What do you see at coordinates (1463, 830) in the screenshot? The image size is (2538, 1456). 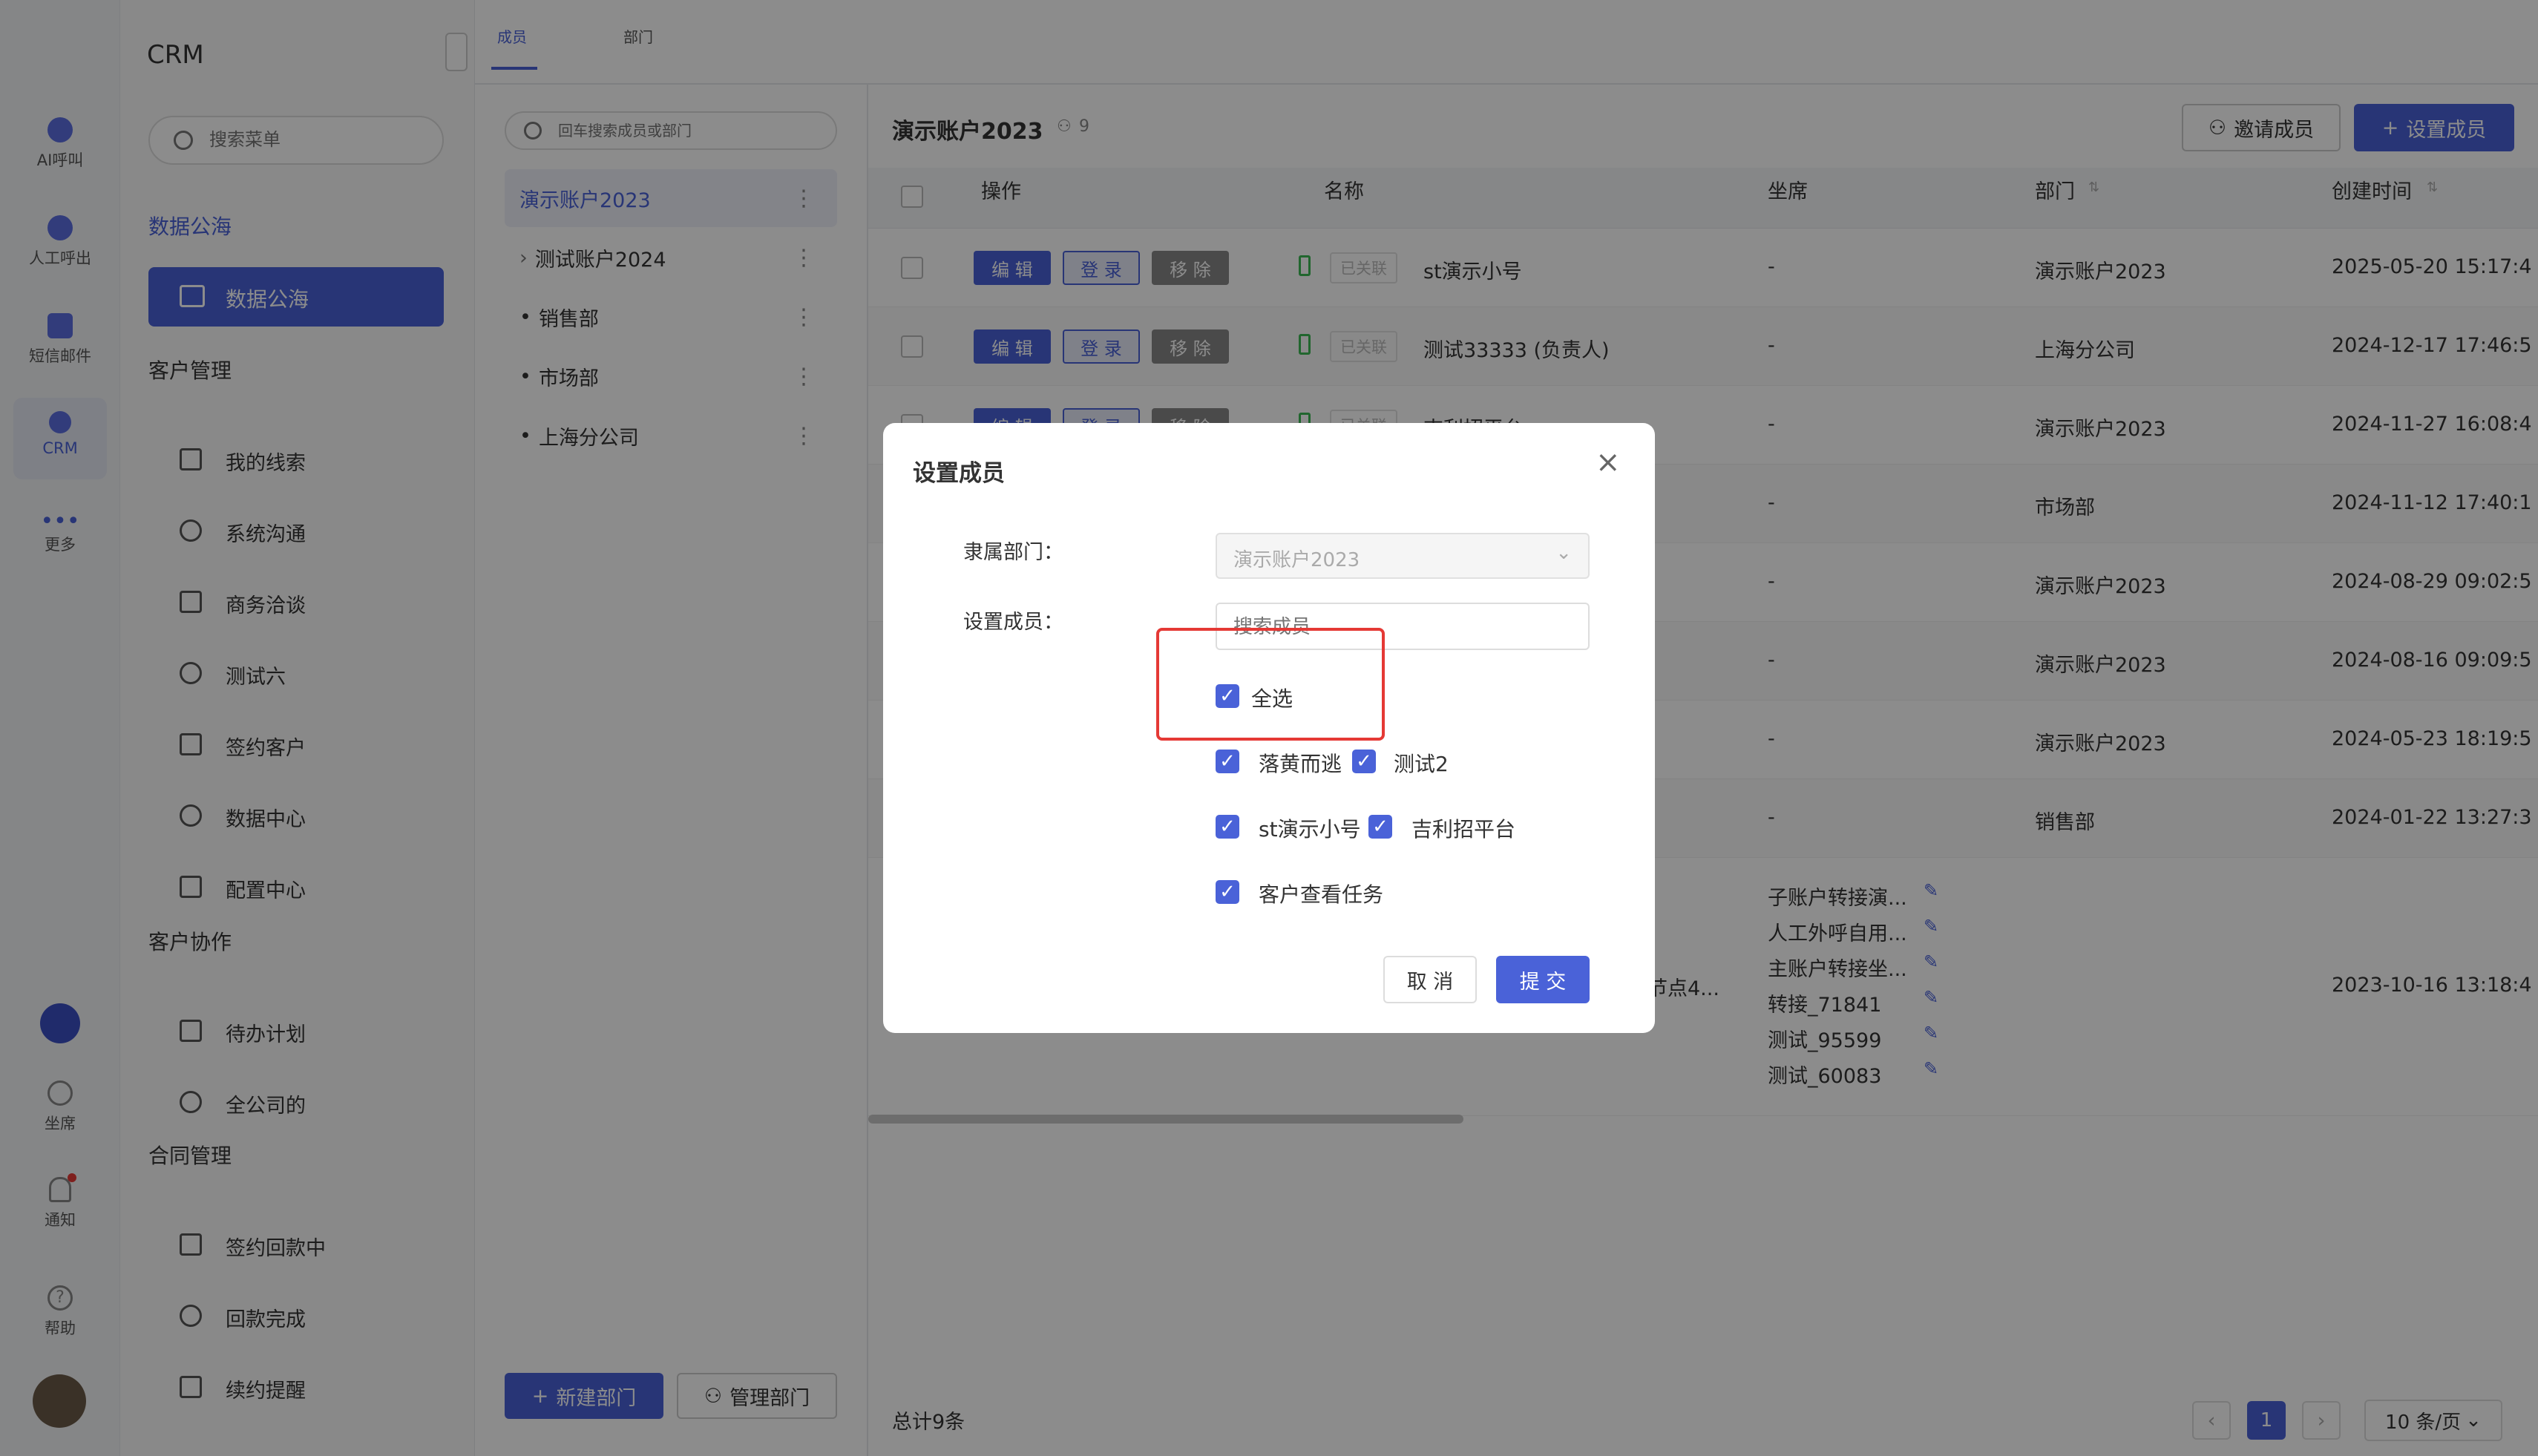 I see `option-label: 吉利招平台` at bounding box center [1463, 830].